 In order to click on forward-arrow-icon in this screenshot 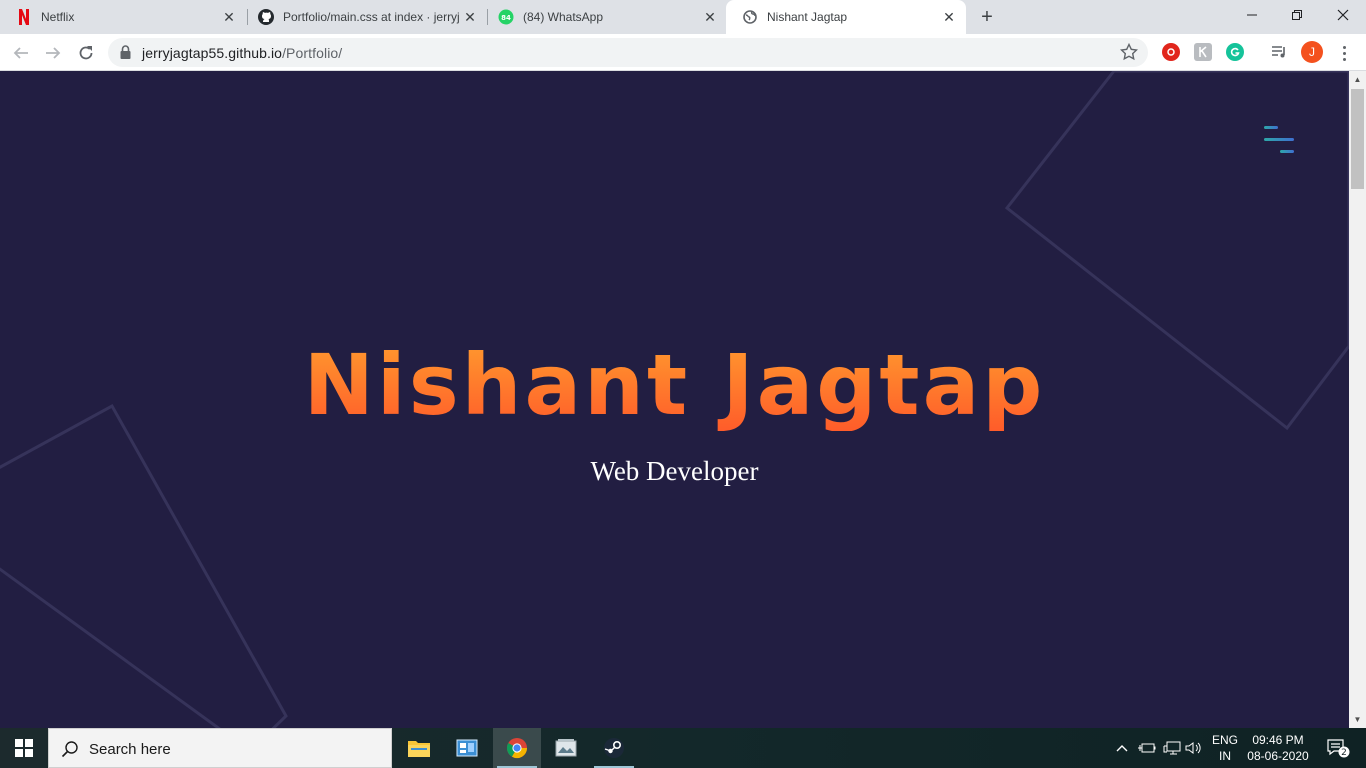, I will do `click(53, 53)`.